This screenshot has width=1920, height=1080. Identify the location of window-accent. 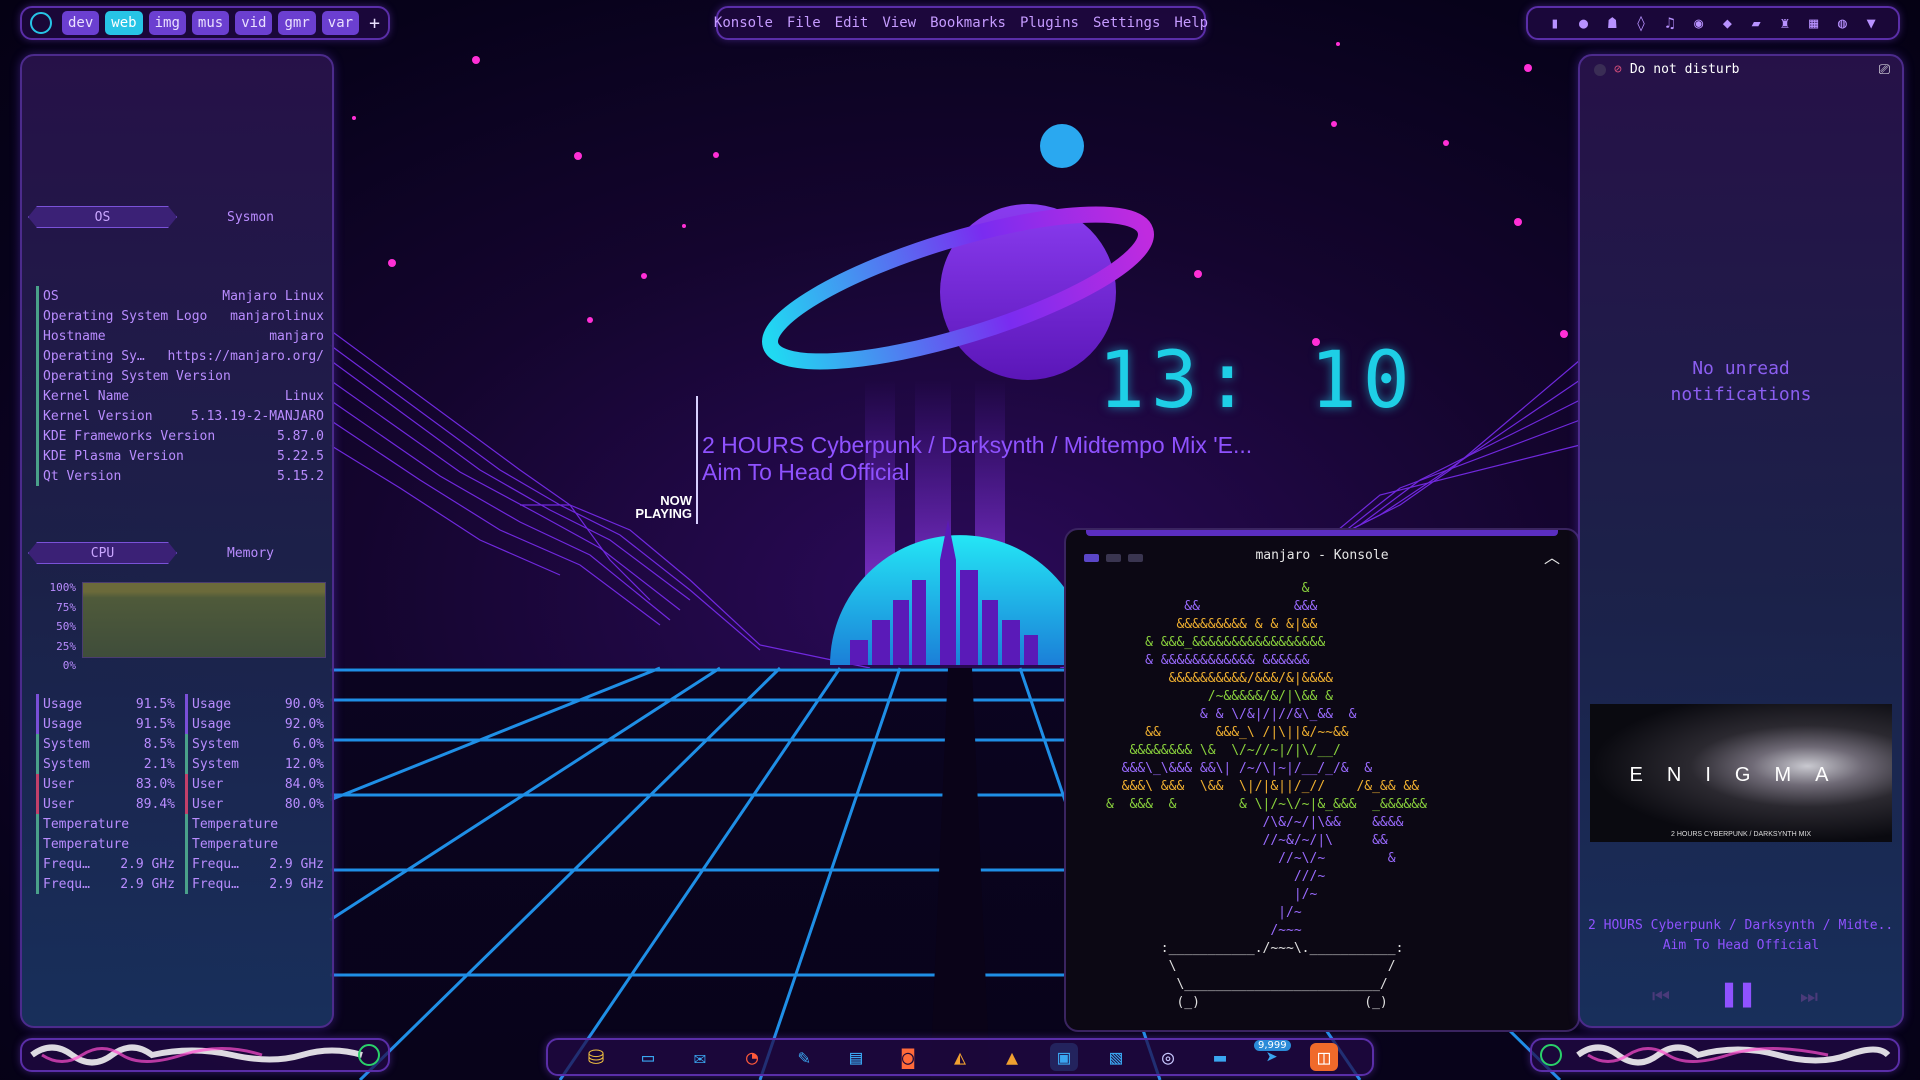
(1322, 533).